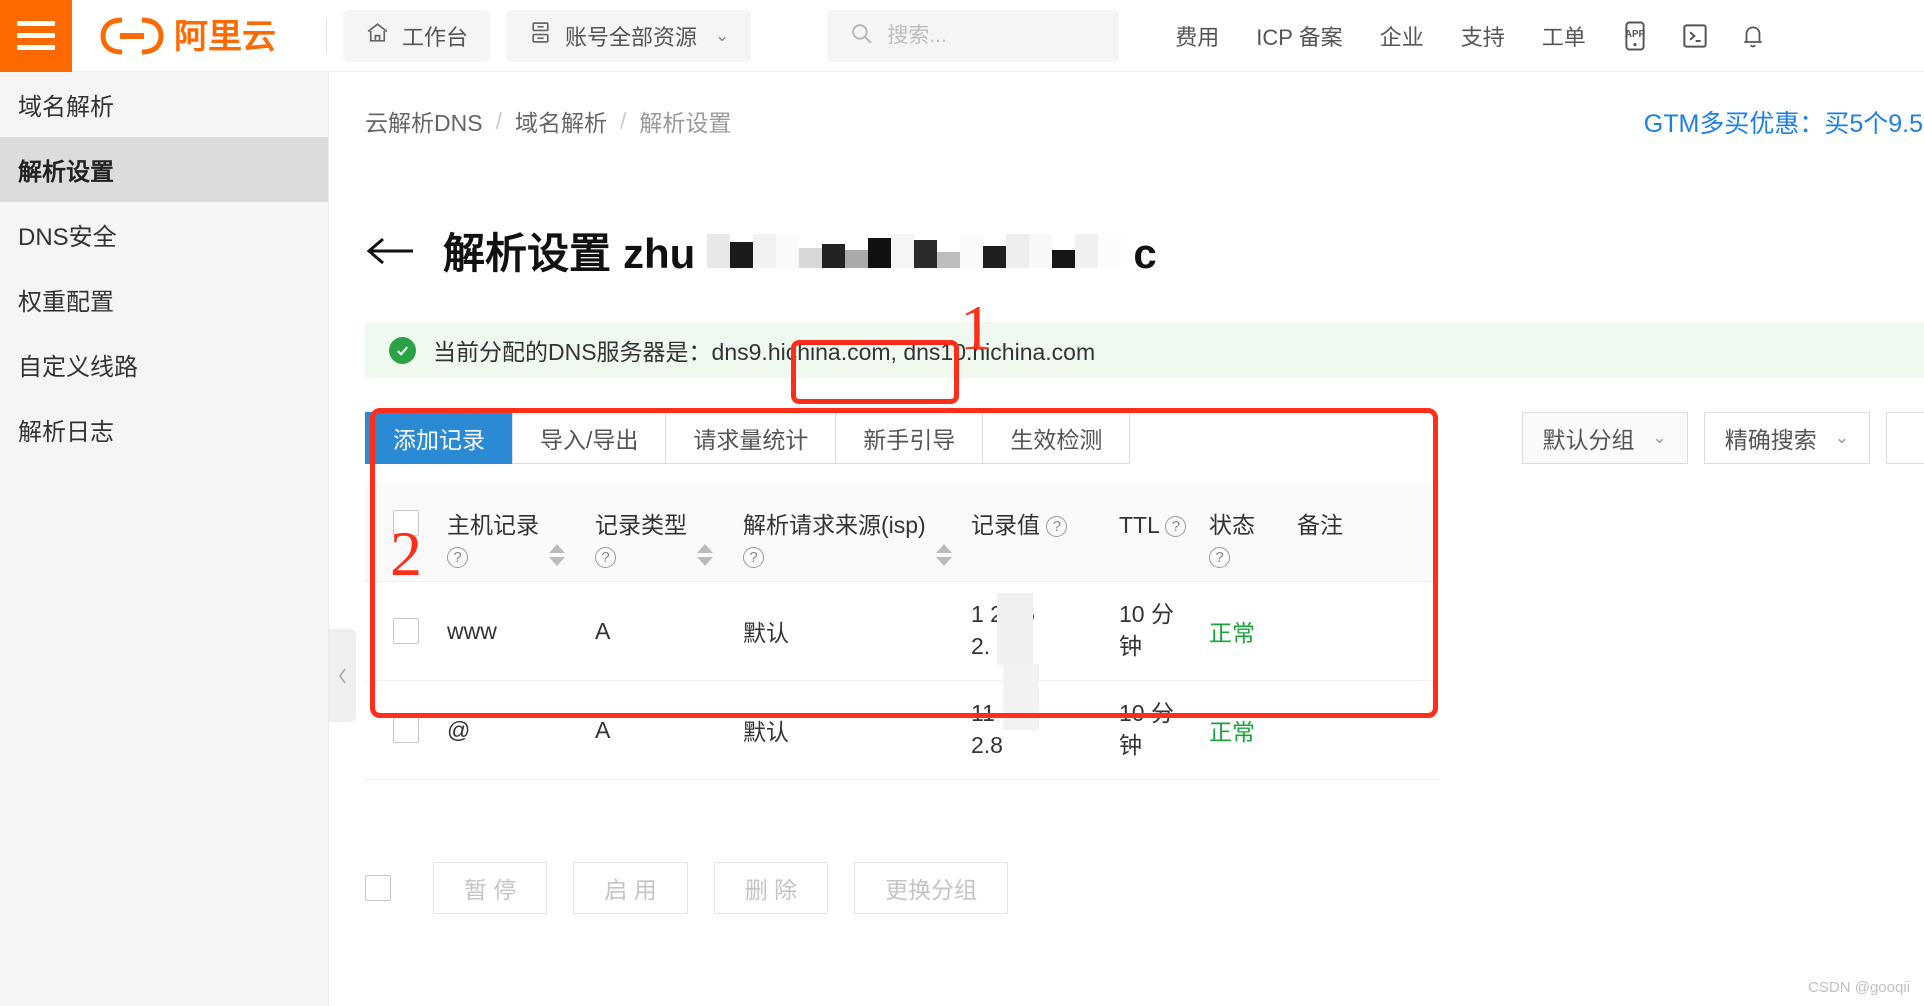  I want to click on header-divider, so click(326, 35).